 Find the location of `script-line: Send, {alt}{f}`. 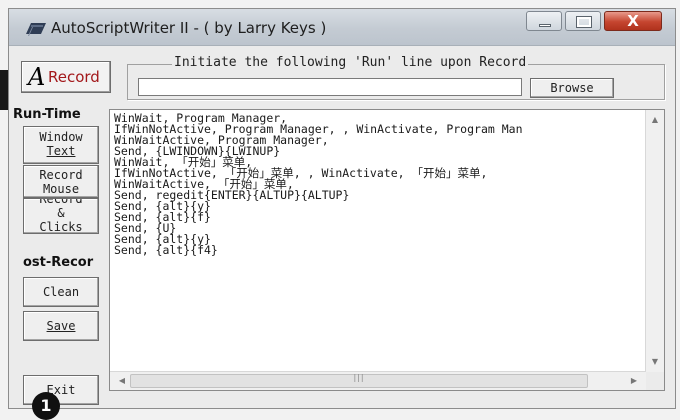

script-line: Send, {alt}{f} is located at coordinates (162, 217).